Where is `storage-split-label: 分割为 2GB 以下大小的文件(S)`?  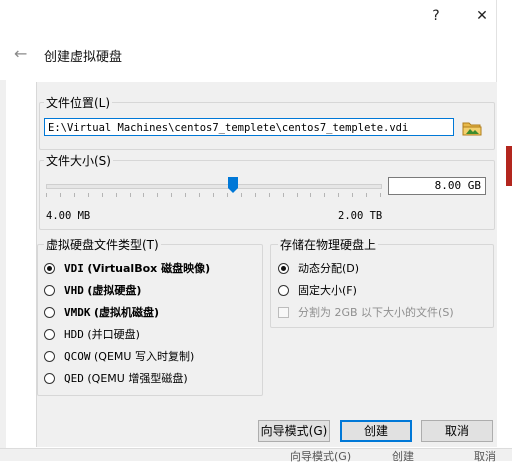
storage-split-label: 分割为 2GB 以下大小的文件(S) is located at coordinates (376, 312).